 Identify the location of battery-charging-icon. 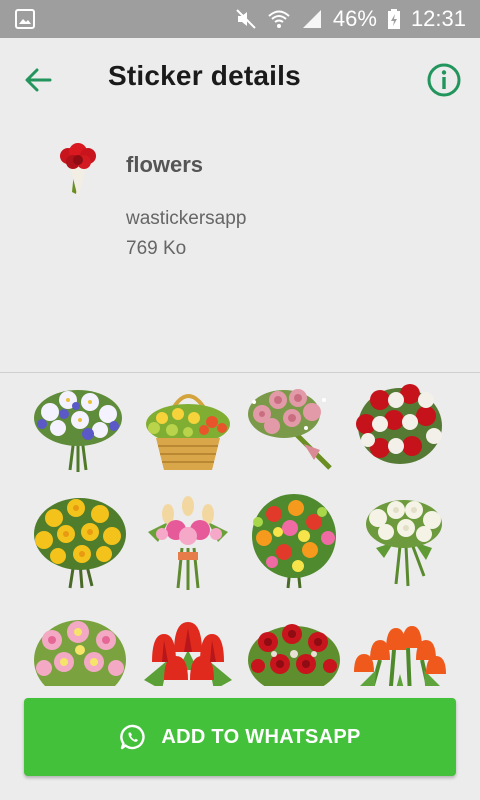
(393, 19).